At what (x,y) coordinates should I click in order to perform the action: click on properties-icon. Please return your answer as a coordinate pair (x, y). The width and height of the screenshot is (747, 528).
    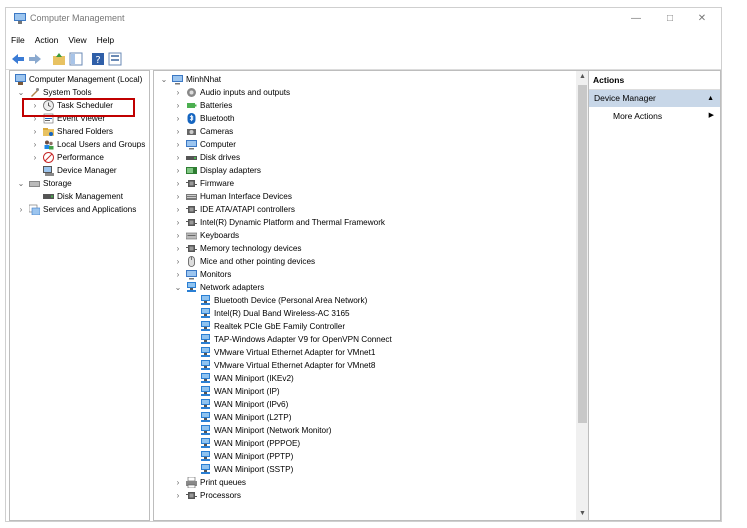
    Looking at the image, I should click on (115, 59).